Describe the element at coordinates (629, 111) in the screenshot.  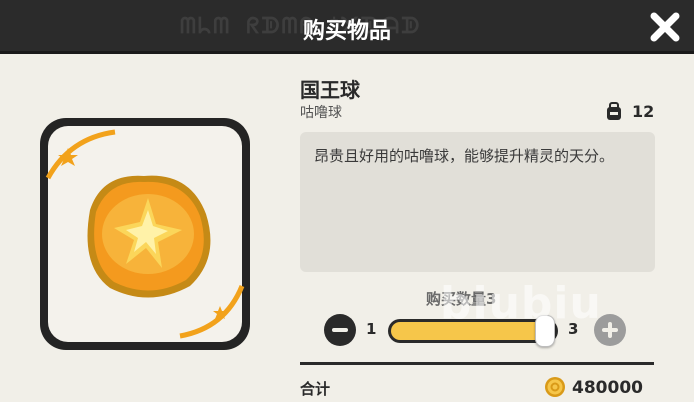
I see `owned-count-indicator: 12` at that location.